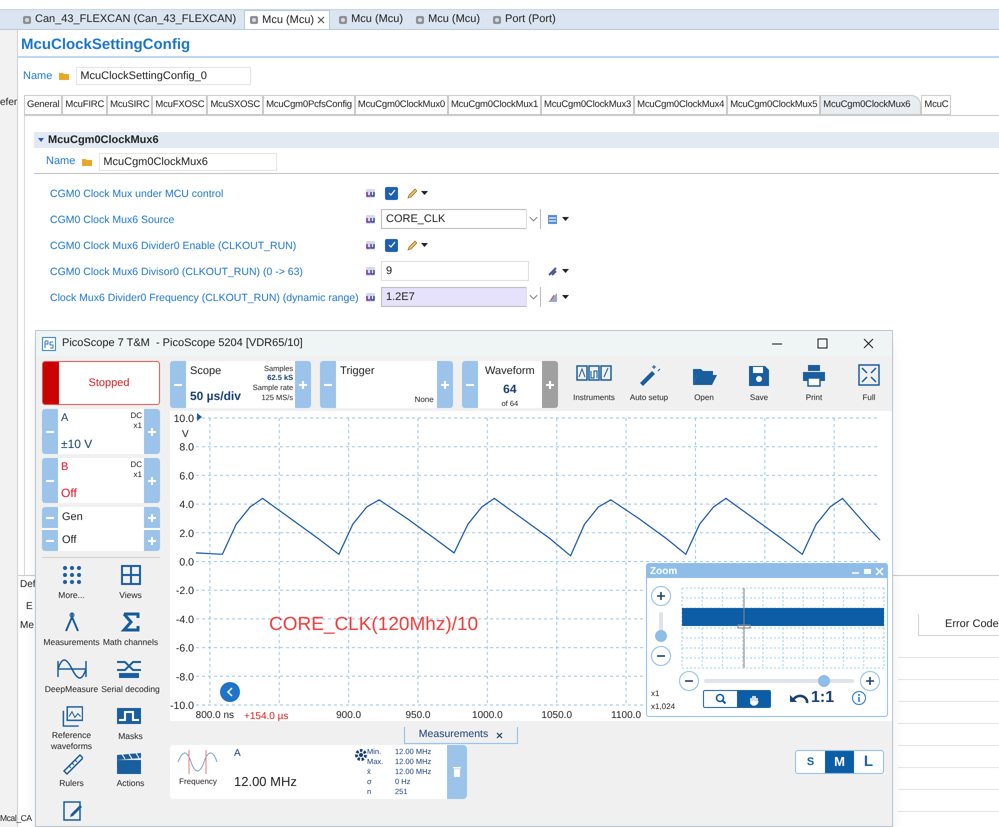  What do you see at coordinates (64, 467) in the screenshot?
I see `channel-name: B` at bounding box center [64, 467].